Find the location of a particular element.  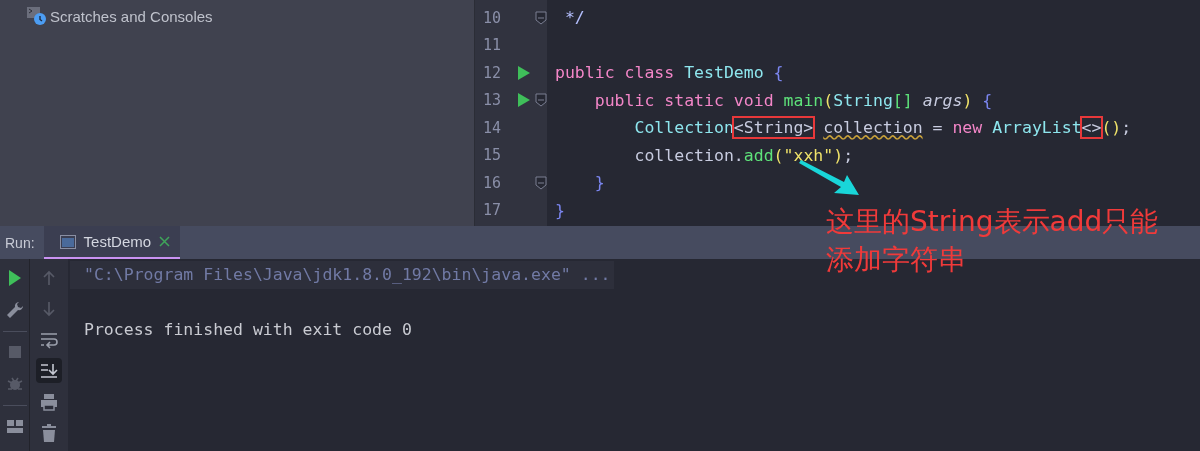

annotation-text: 这里的String表示add只能 添加字符串 is located at coordinates (992, 241).